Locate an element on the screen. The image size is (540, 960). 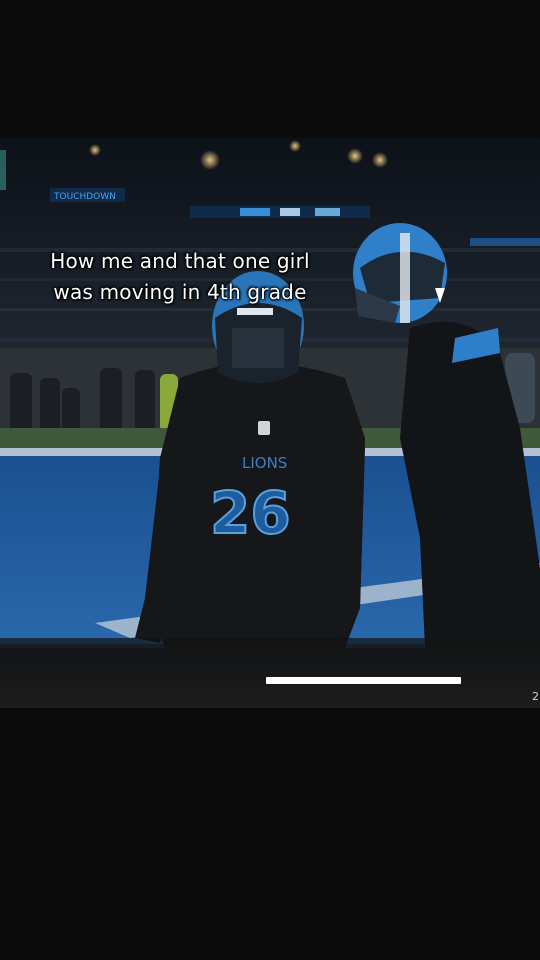
top-letterbox is located at coordinates (270, 69).